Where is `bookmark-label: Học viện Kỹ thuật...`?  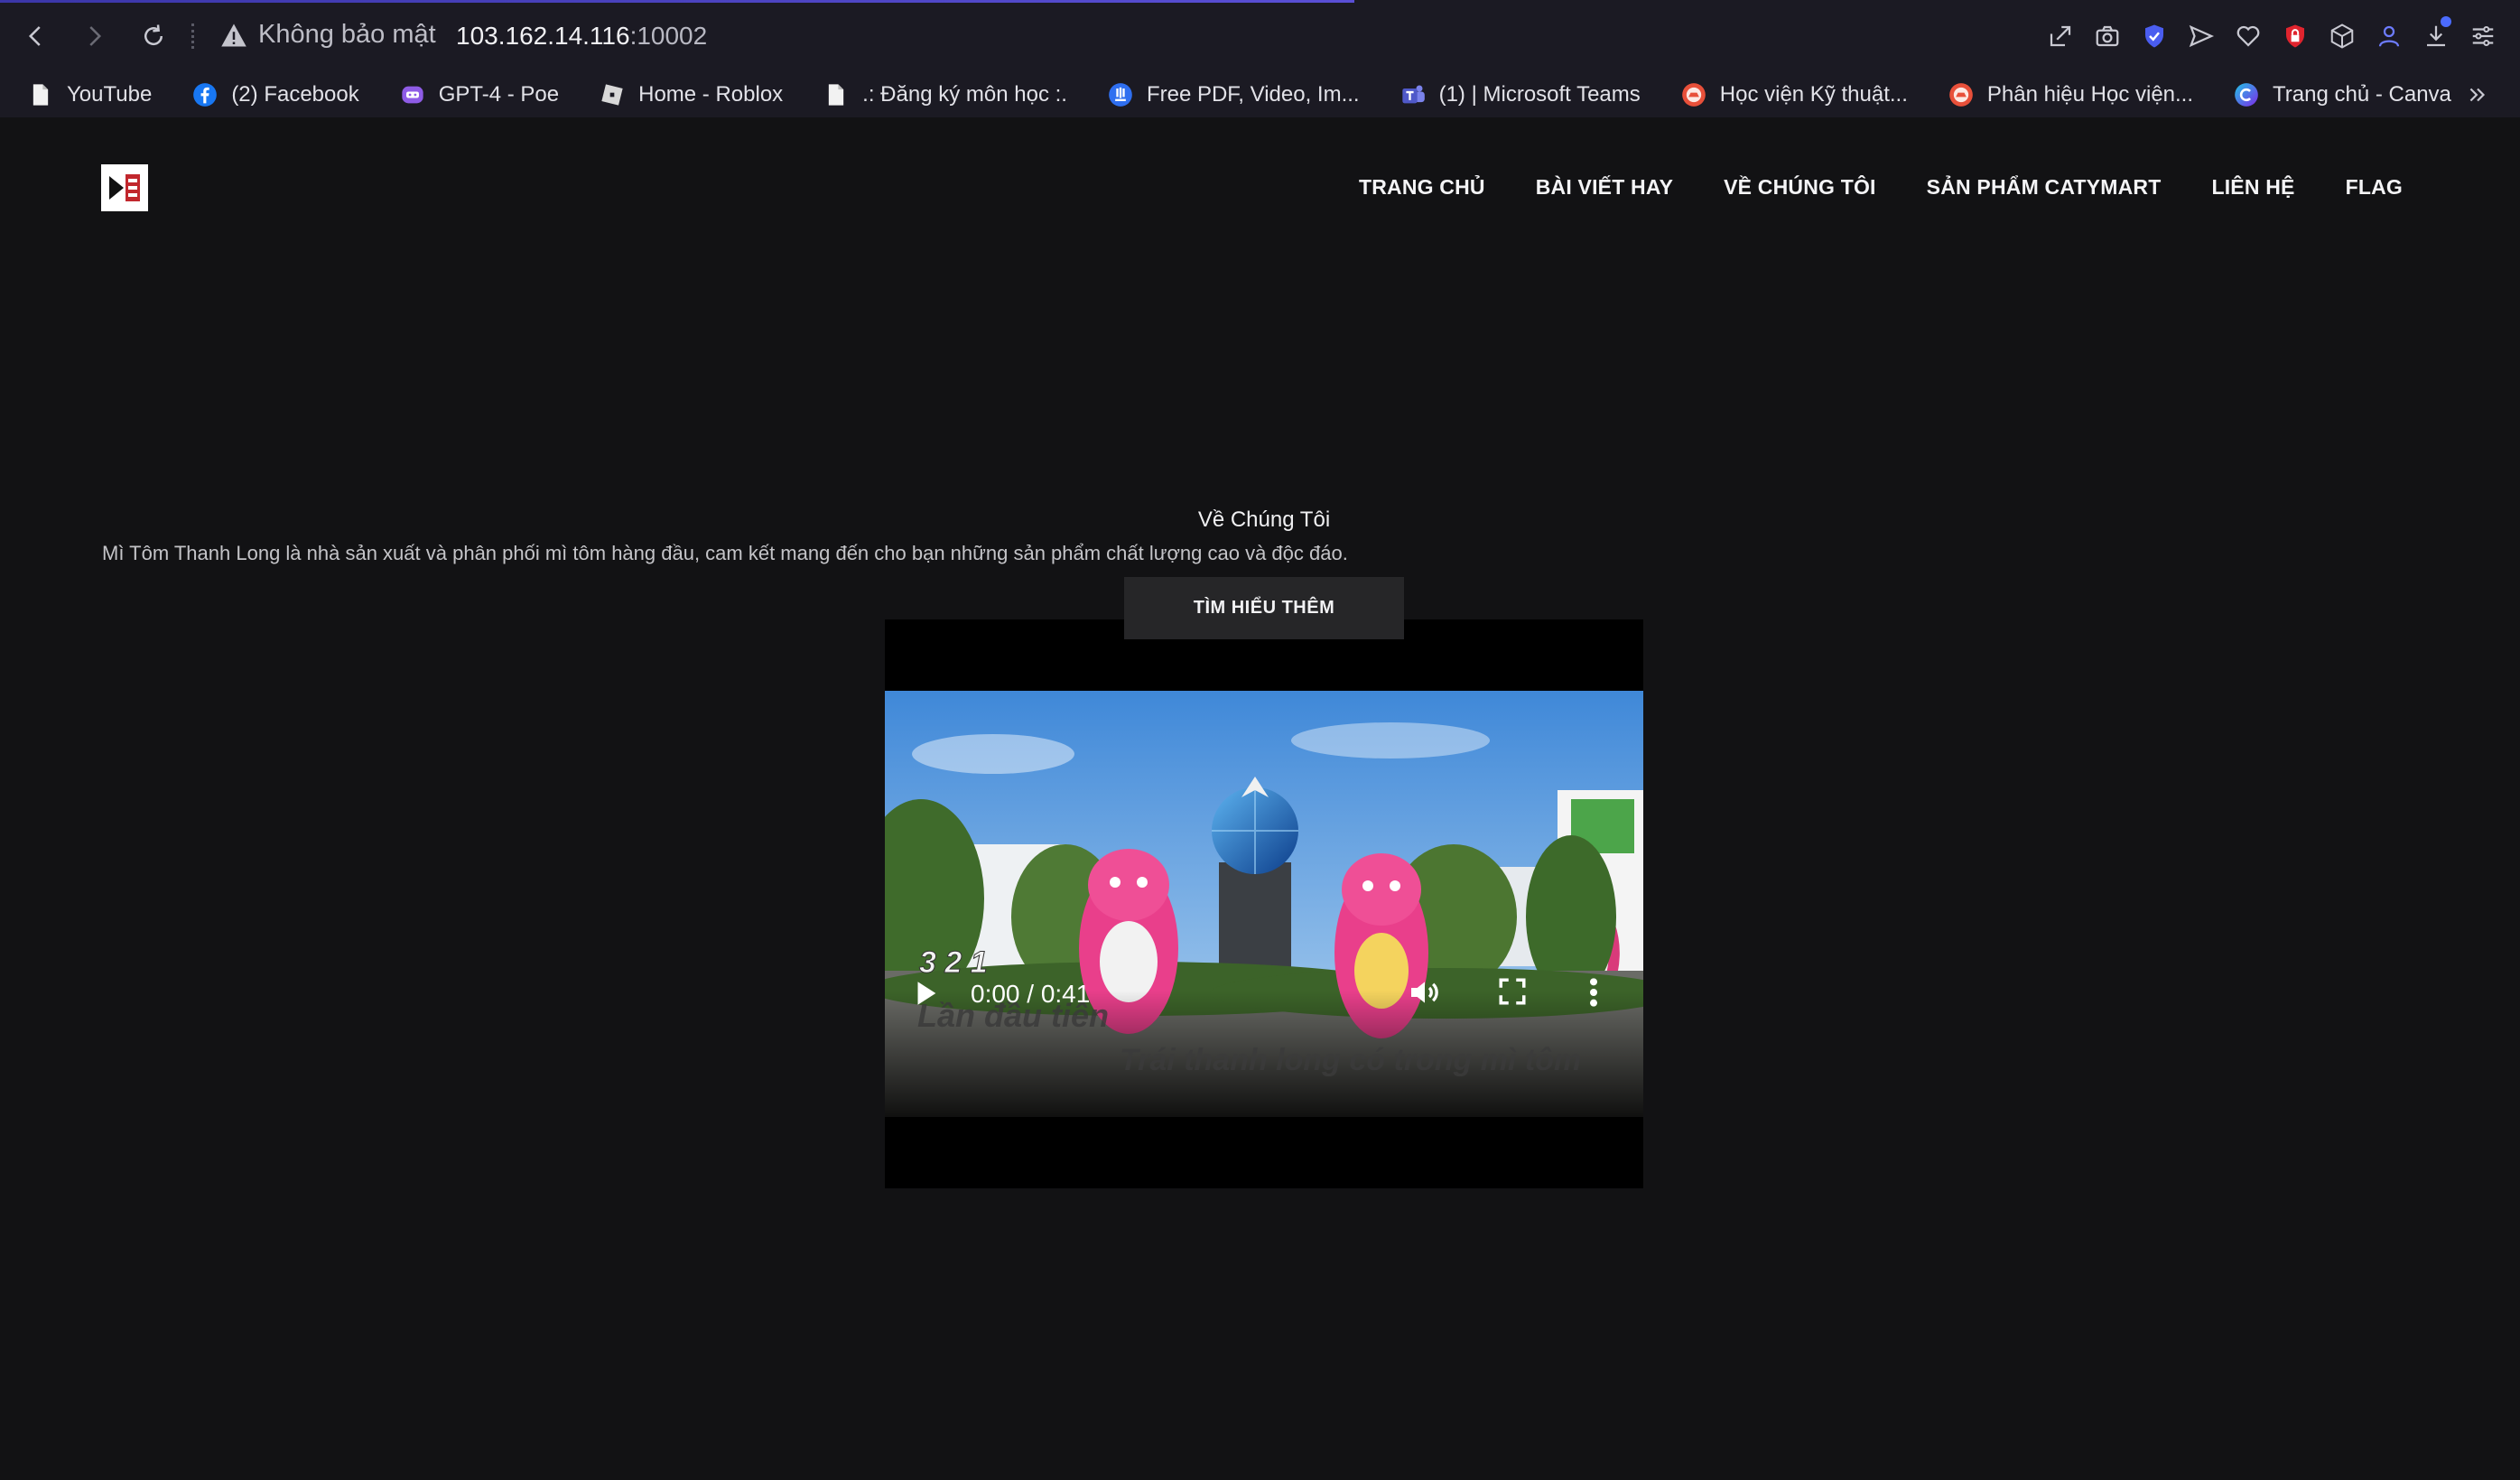
bookmark-label: Học viện Kỹ thuật... is located at coordinates (1813, 94).